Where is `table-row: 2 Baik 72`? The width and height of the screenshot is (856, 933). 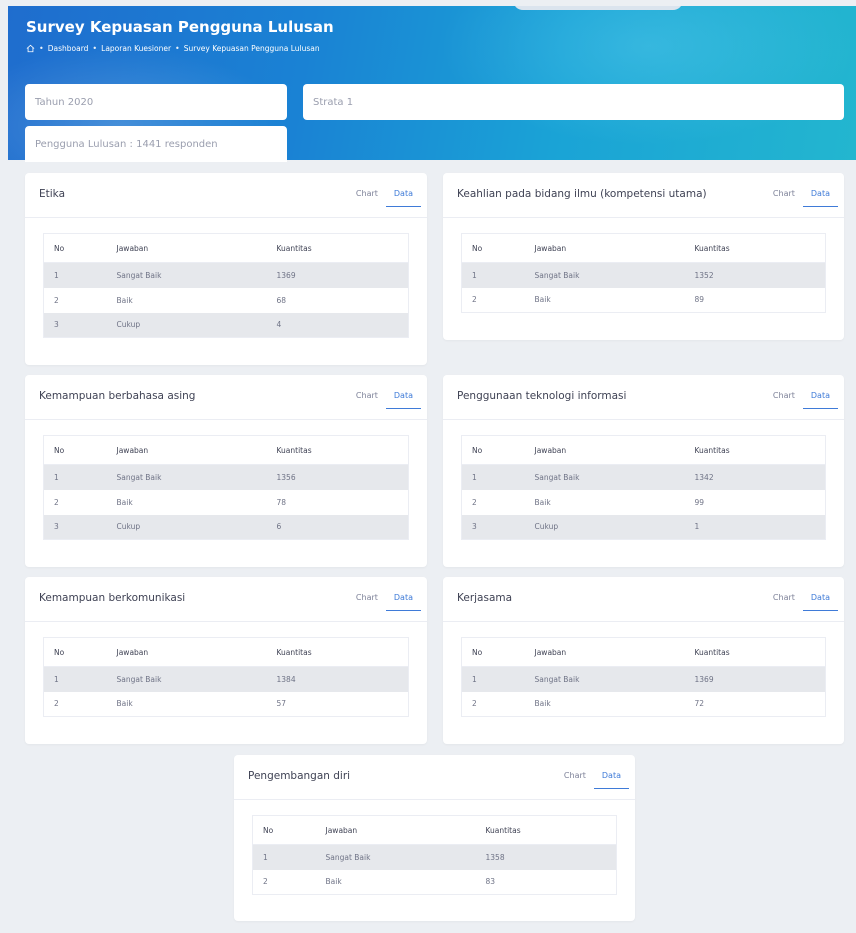
table-row: 2 Baik 72 is located at coordinates (644, 704).